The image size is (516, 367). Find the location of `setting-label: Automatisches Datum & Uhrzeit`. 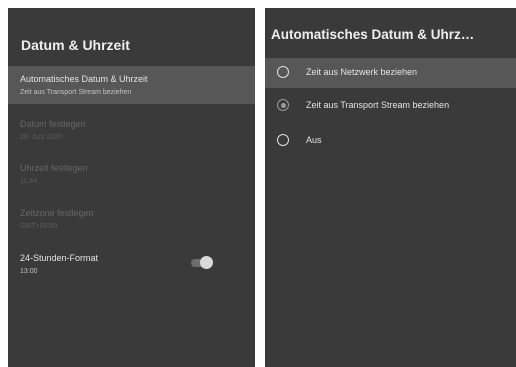

setting-label: Automatisches Datum & Uhrzeit is located at coordinates (84, 79).